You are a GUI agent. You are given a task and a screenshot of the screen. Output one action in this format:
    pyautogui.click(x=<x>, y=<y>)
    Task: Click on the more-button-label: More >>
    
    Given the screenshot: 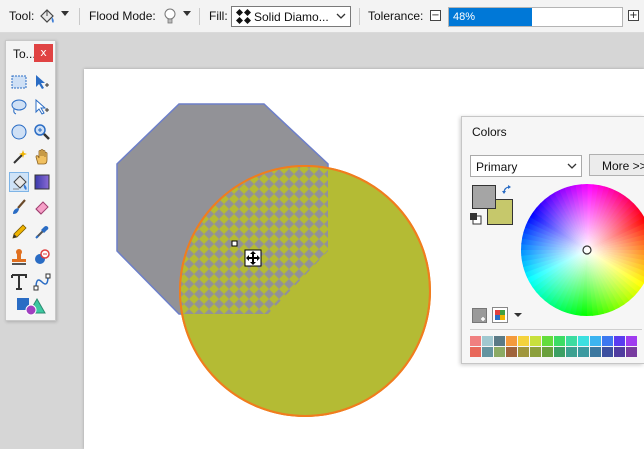 What is the action you would take?
    pyautogui.click(x=623, y=166)
    